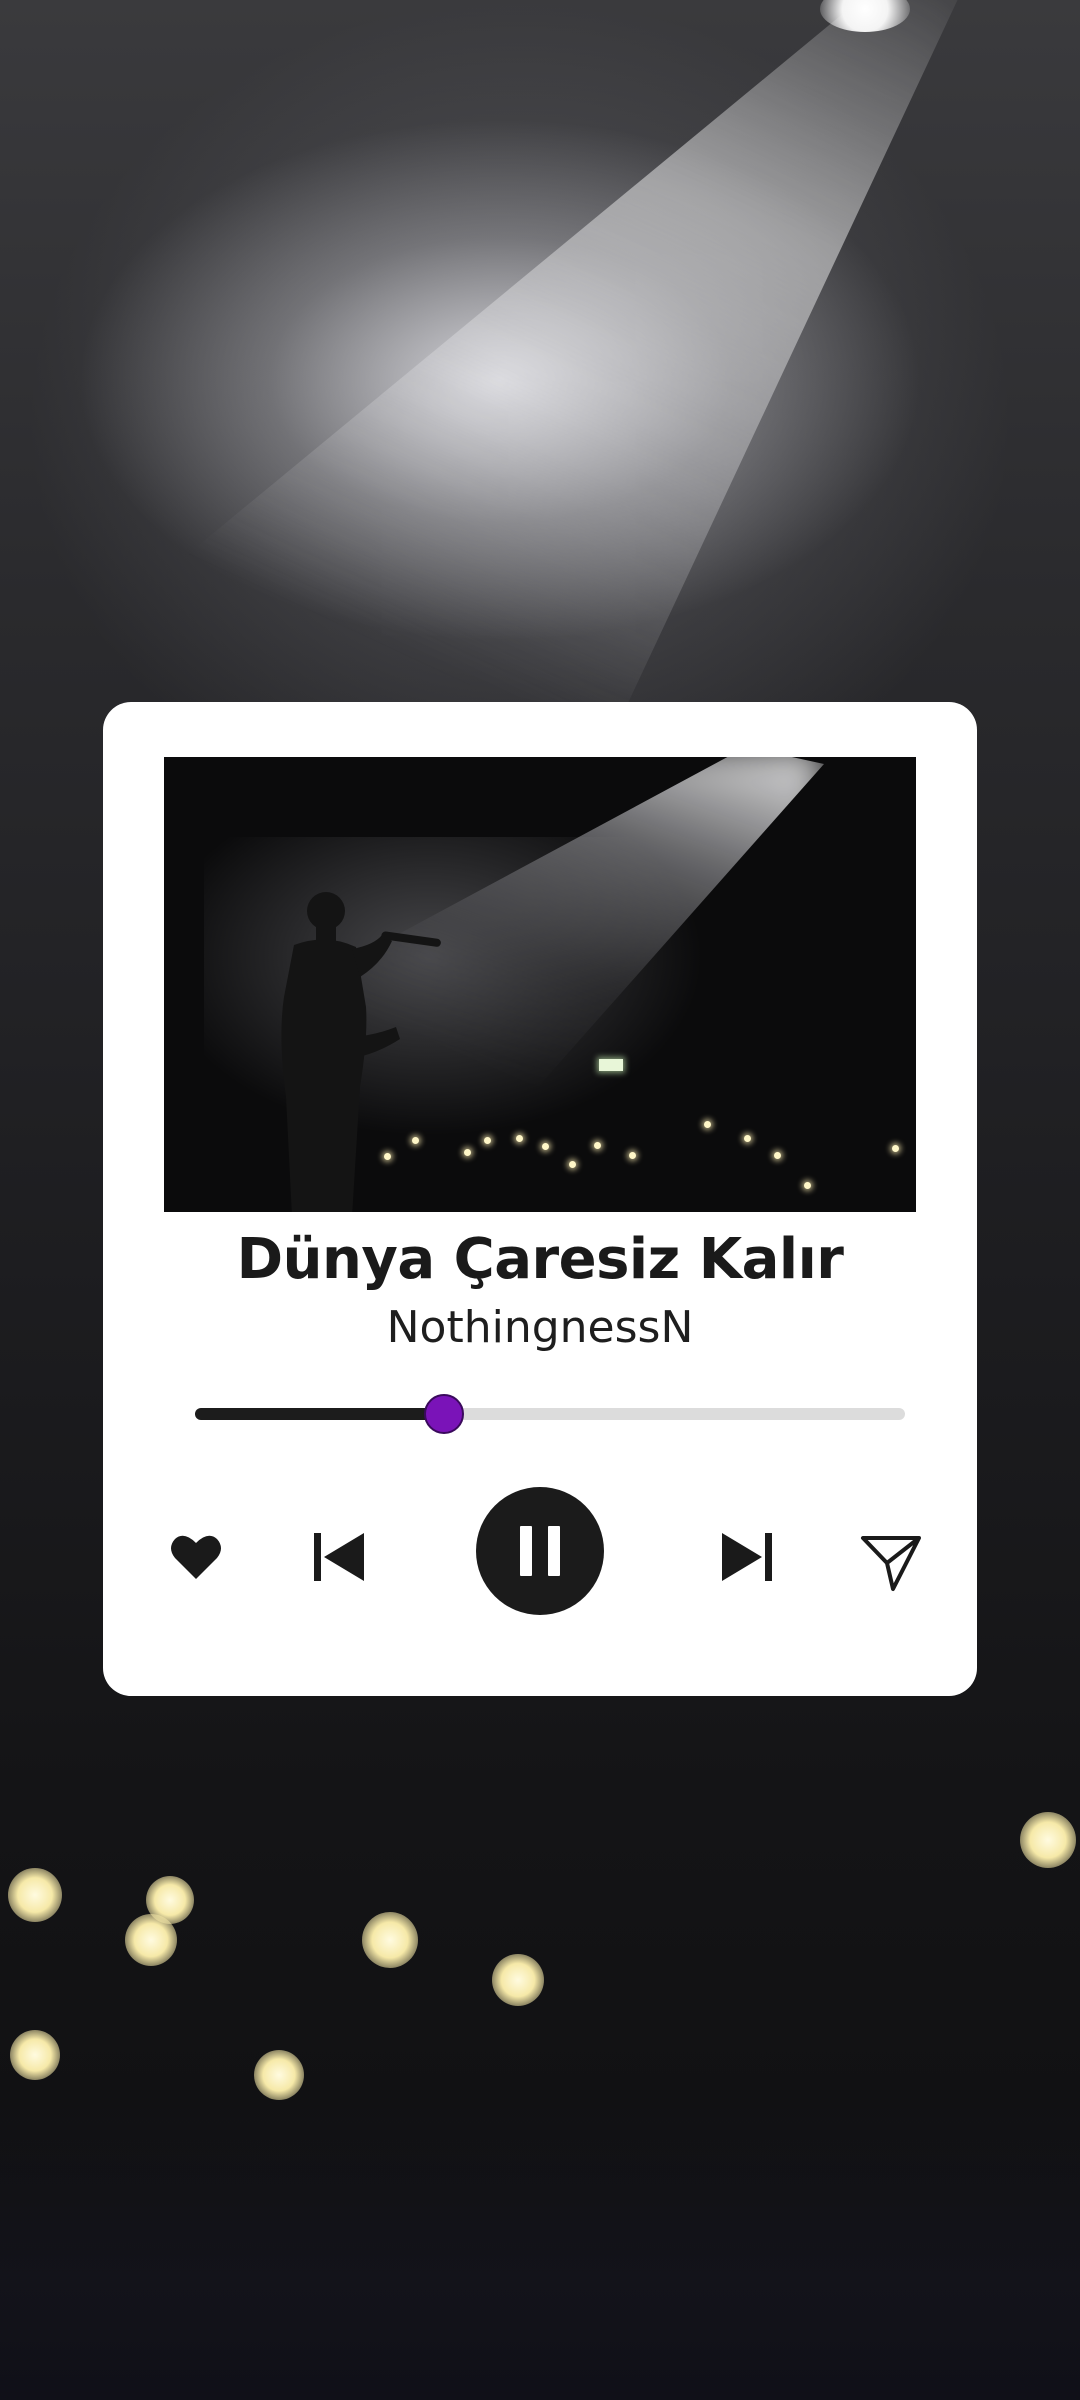 This screenshot has width=1080, height=2400. What do you see at coordinates (319, 1414) in the screenshot?
I see `progress-fill` at bounding box center [319, 1414].